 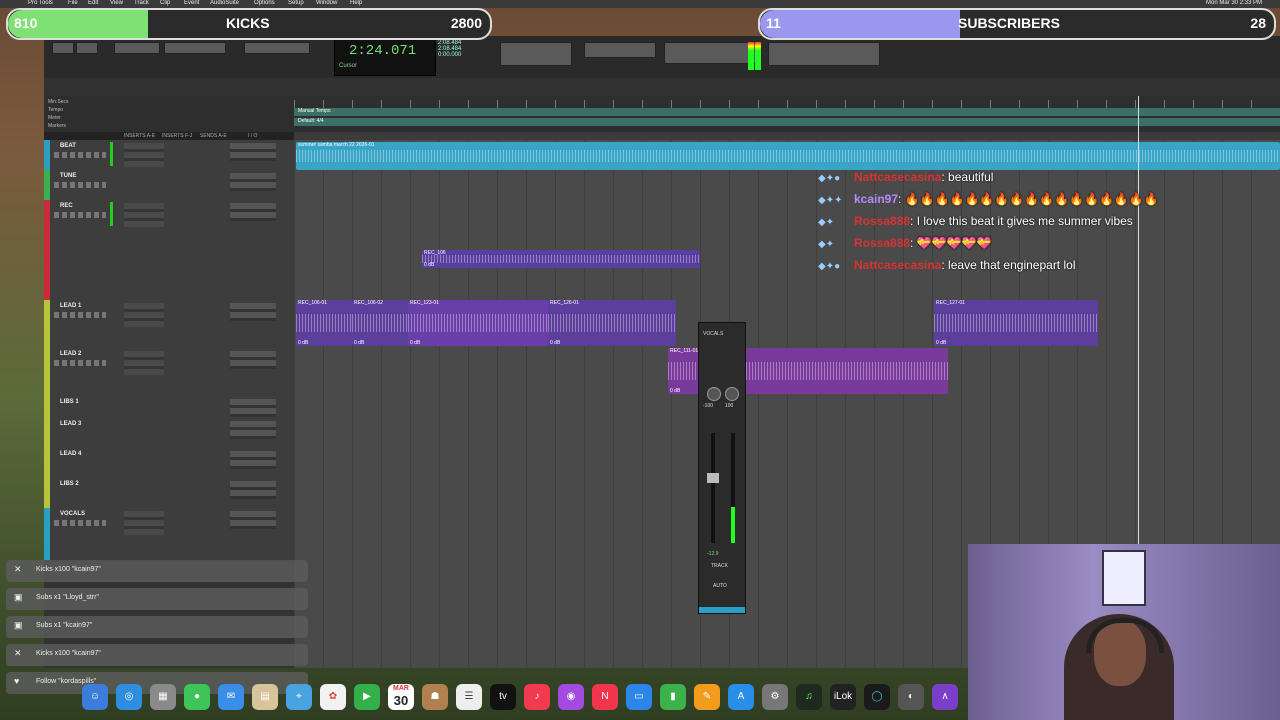 What do you see at coordinates (169, 250) in the screenshot?
I see `track-rec: REC` at bounding box center [169, 250].